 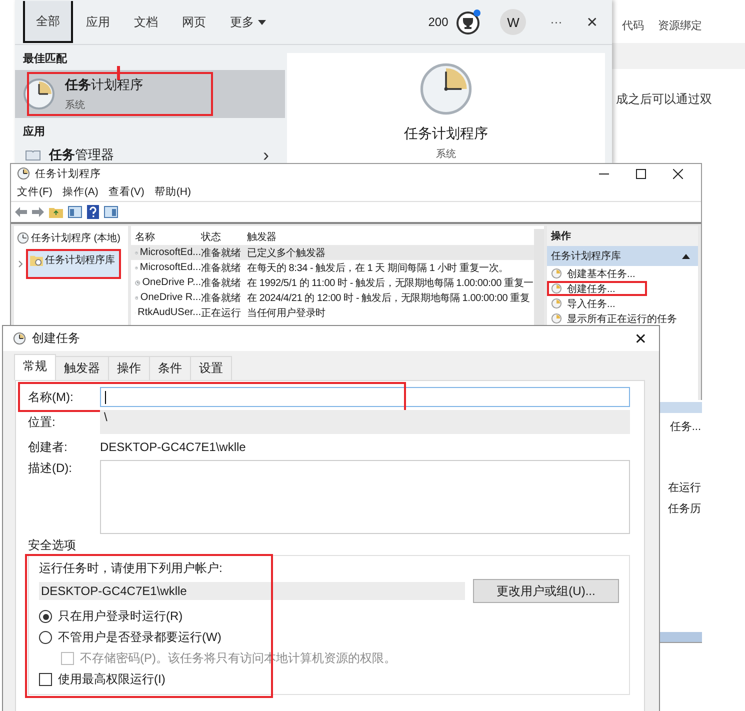 What do you see at coordinates (98, 22) in the screenshot?
I see `filter-tab: 应用` at bounding box center [98, 22].